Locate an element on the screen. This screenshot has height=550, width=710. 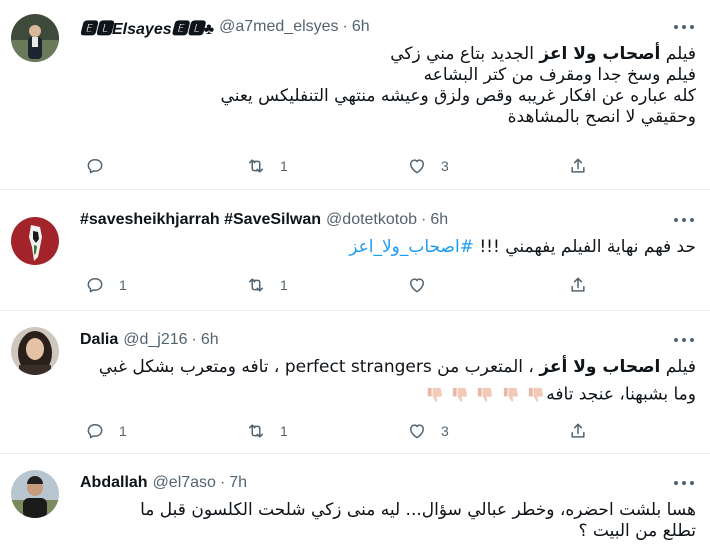
thumbs-down-emojis is located at coordinates (486, 394).